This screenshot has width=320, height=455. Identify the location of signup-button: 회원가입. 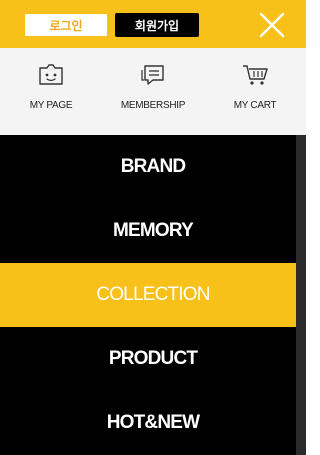
(157, 25).